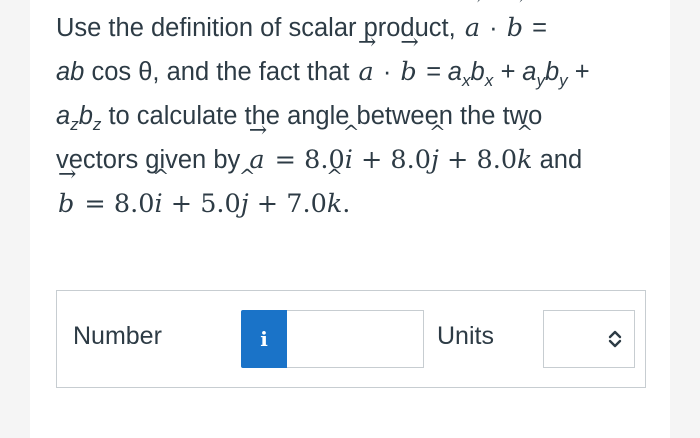 This screenshot has height=438, width=700. I want to click on period: ., so click(346, 204).